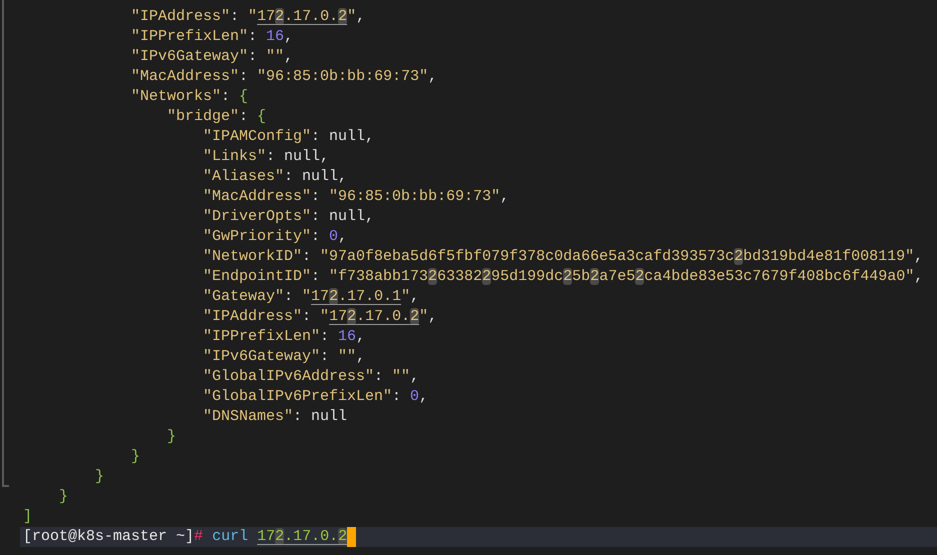  Describe the element at coordinates (315, 397) in the screenshot. I see `code-line: "GlobalIPv6PrefixLen": 0,` at that location.